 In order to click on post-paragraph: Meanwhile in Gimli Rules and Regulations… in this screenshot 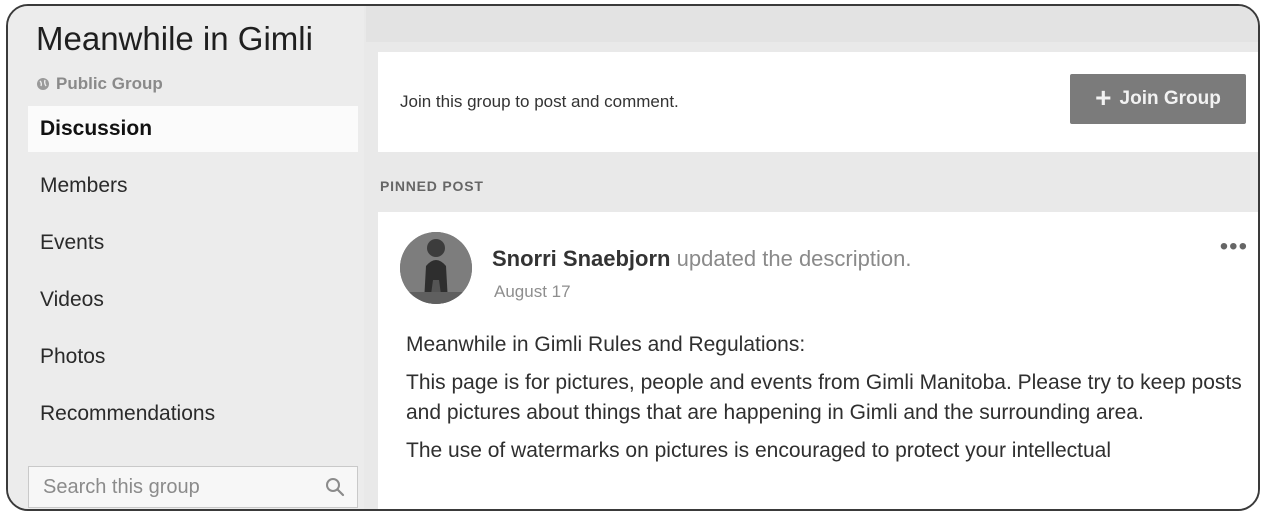, I will do `click(606, 344)`.